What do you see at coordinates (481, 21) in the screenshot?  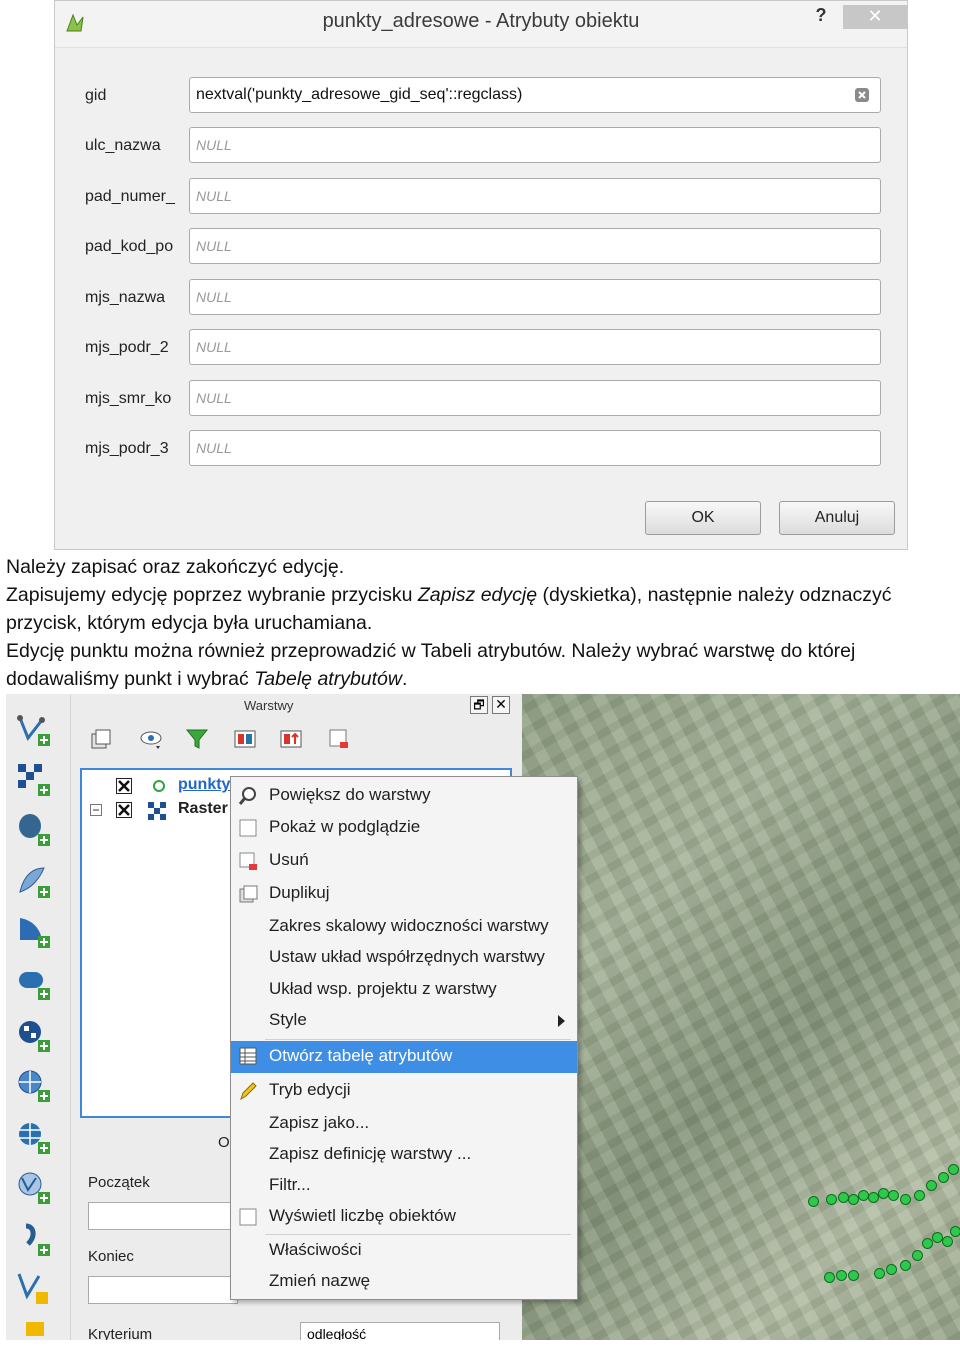 I see `dialog-title: punkty_adresowe - Atrybuty obiektu` at bounding box center [481, 21].